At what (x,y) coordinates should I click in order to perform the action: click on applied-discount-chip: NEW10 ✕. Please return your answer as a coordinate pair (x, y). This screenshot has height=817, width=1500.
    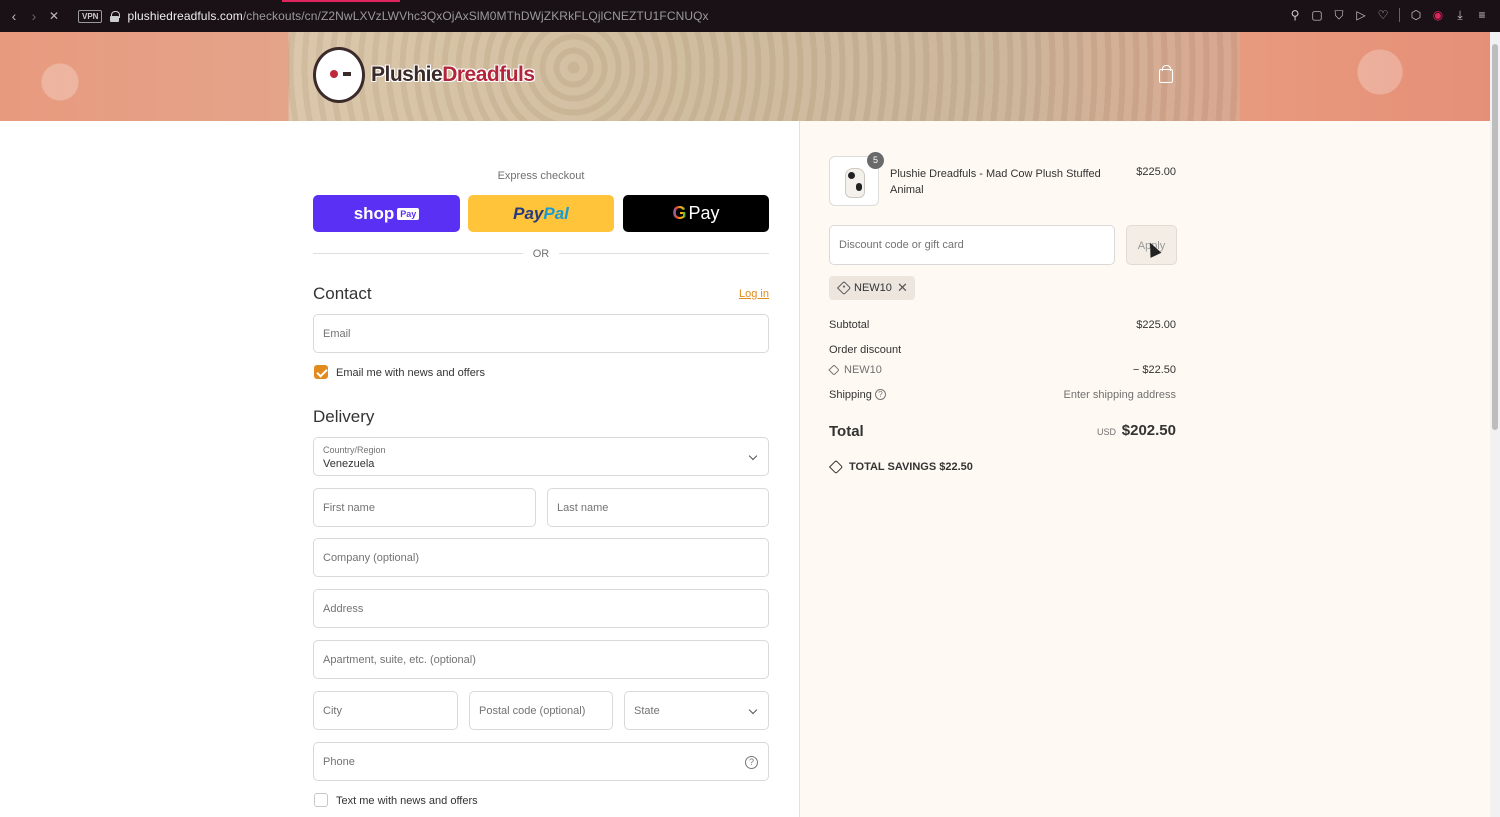
    Looking at the image, I should click on (872, 288).